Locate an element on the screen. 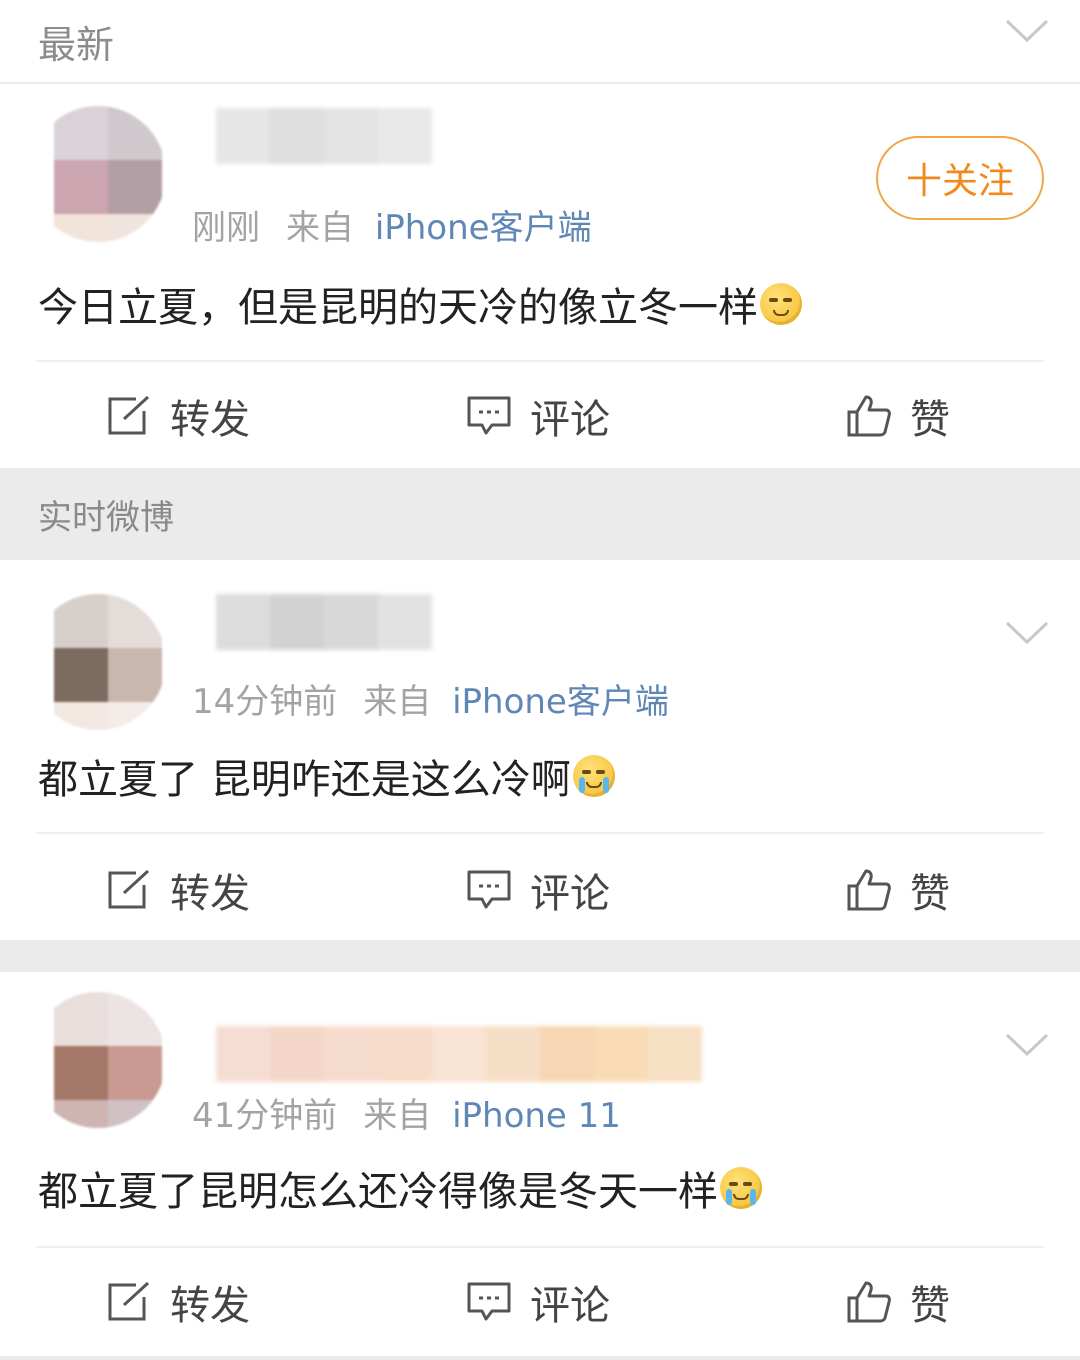 This screenshot has width=1080, height=1360. post-meta: 刚刚 来自 iPhone客户端 is located at coordinates (392, 224).